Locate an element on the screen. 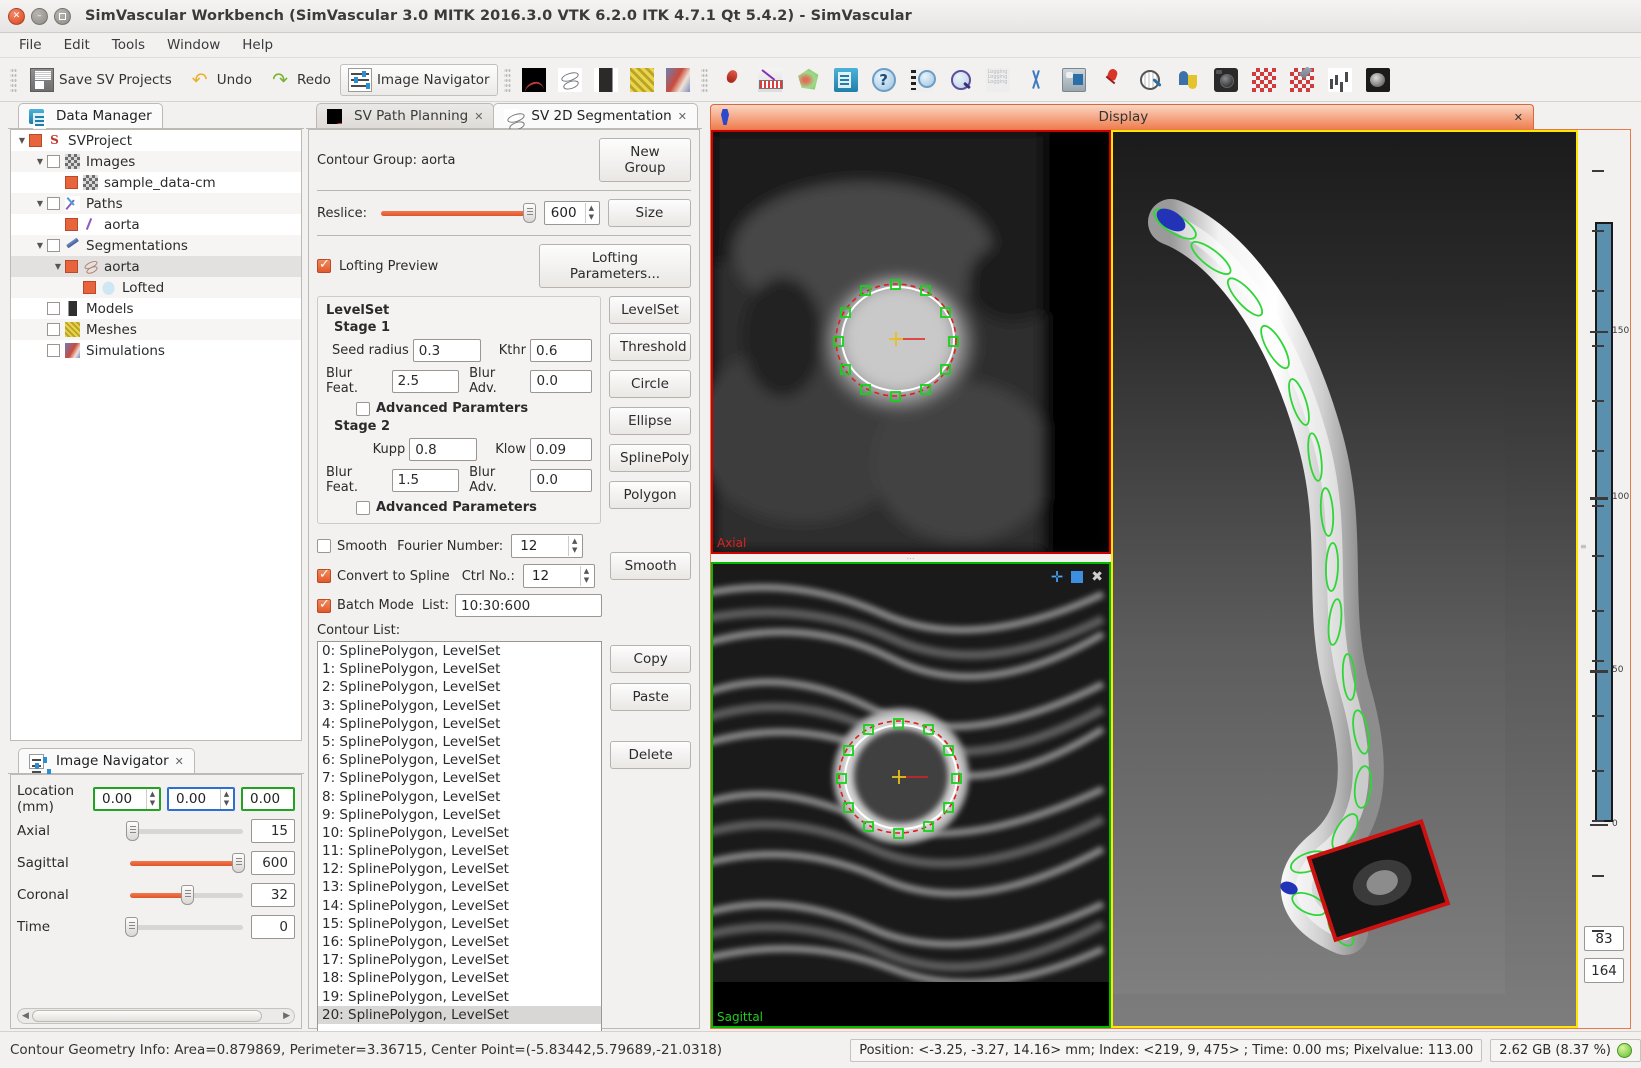 This screenshot has width=1641, height=1068. ctrl-no-input is located at coordinates (553, 576).